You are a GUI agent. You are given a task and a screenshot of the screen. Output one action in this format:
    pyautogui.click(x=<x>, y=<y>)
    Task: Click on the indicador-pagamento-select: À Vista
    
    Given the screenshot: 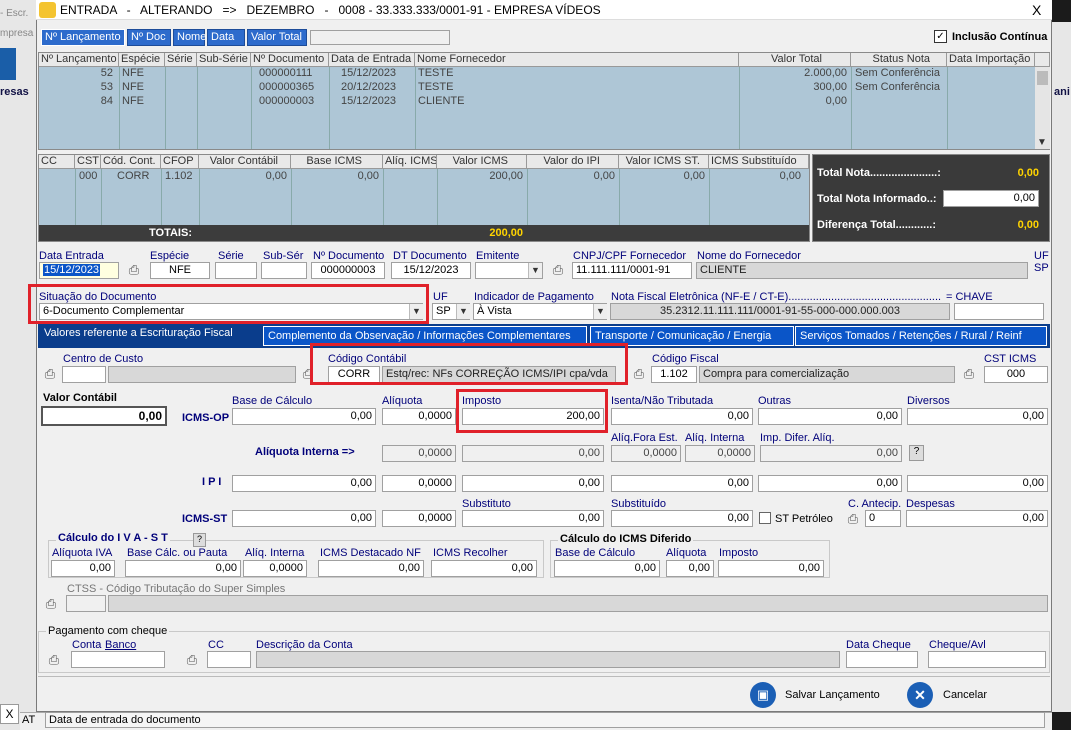 What is the action you would take?
    pyautogui.click(x=540, y=311)
    